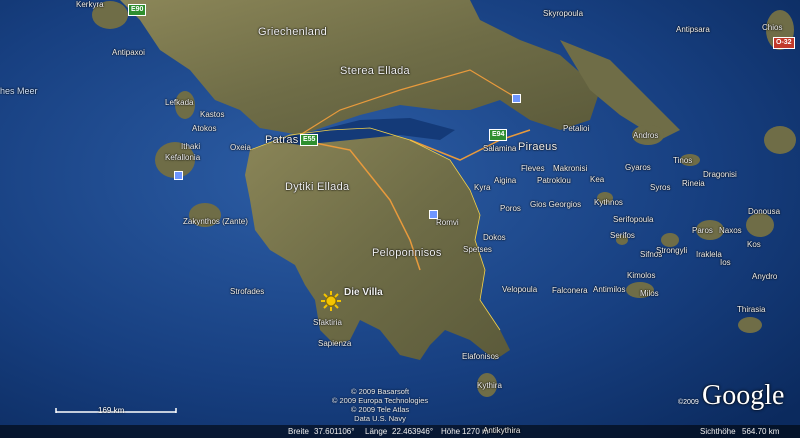 The width and height of the screenshot is (800, 438). What do you see at coordinates (380, 400) in the screenshot?
I see `credit-line: © 2009 Europa Technologies` at bounding box center [380, 400].